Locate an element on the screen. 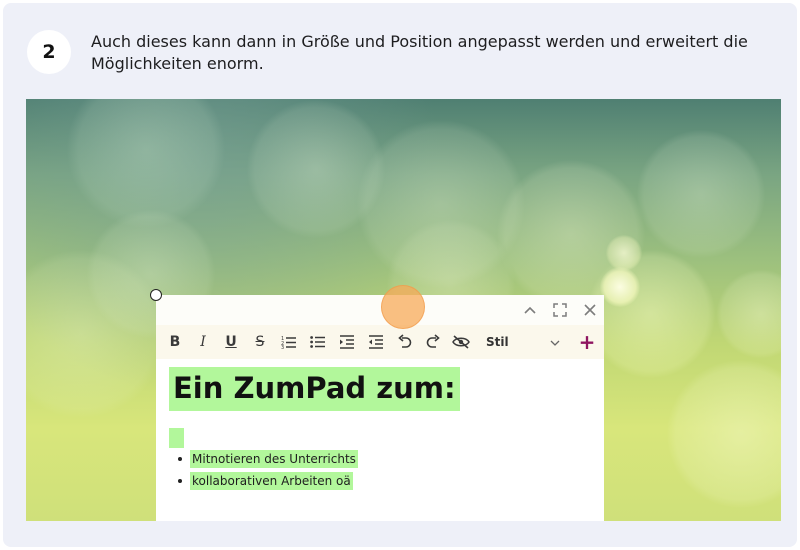 This screenshot has height=550, width=800. document-title: Ein ZumPad zum: is located at coordinates (314, 389).